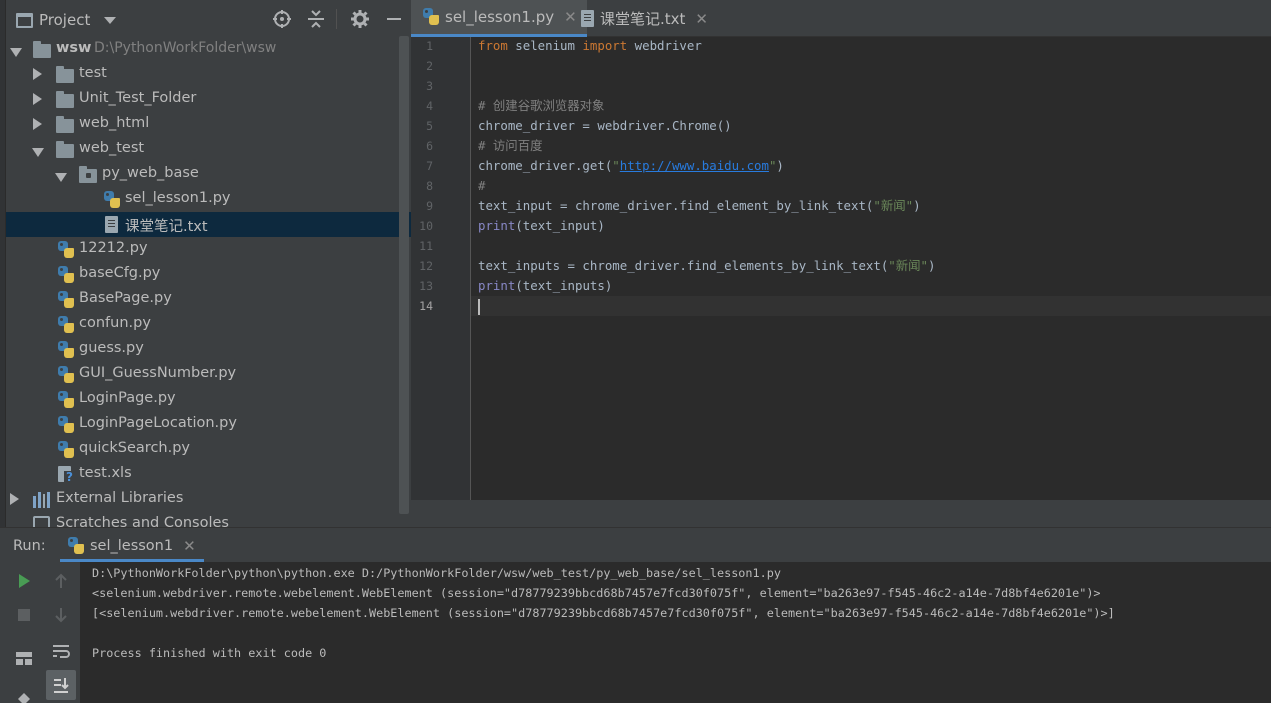 This screenshot has height=703, width=1271. What do you see at coordinates (61, 615) in the screenshot?
I see `scroll-down-button` at bounding box center [61, 615].